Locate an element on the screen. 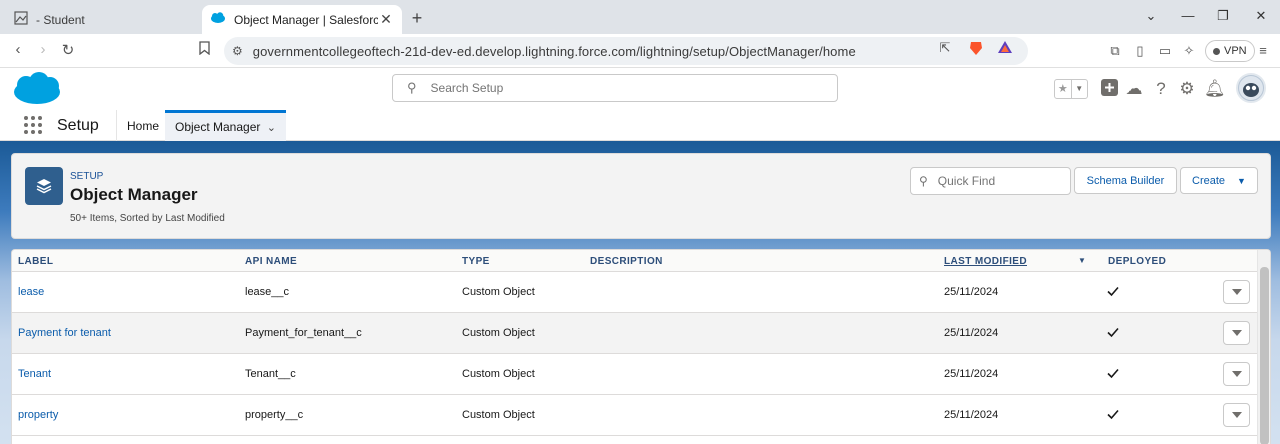 The width and height of the screenshot is (1280, 444). forward-icon: › is located at coordinates (43, 49).